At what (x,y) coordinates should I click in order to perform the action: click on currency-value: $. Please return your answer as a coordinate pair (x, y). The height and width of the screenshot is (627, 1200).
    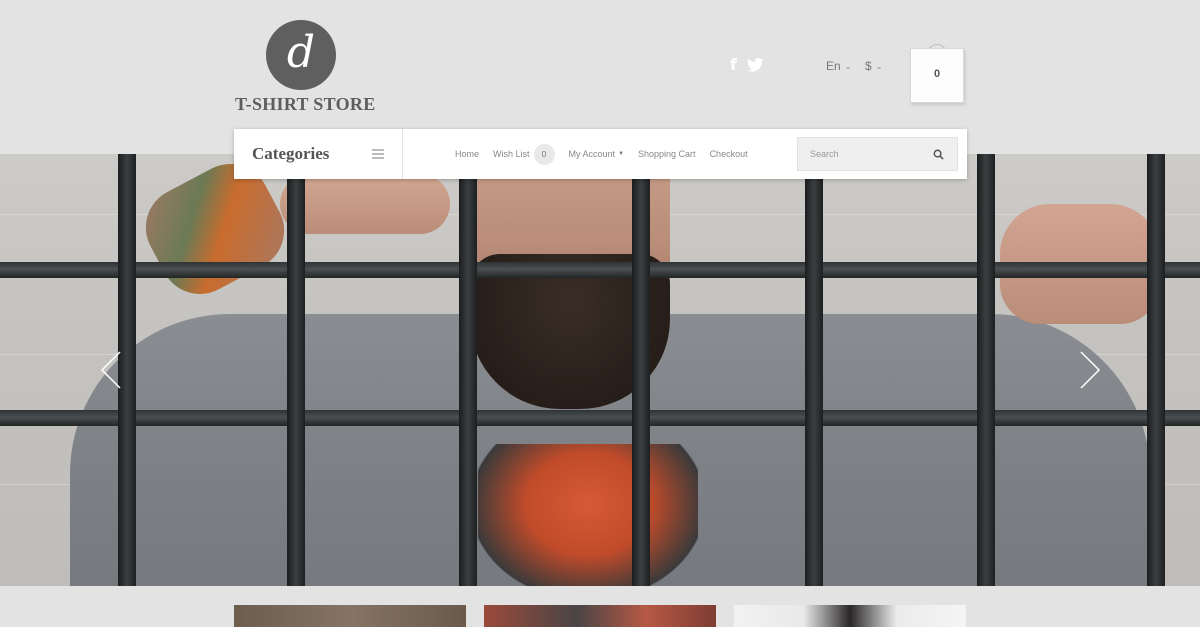
    Looking at the image, I should click on (868, 66).